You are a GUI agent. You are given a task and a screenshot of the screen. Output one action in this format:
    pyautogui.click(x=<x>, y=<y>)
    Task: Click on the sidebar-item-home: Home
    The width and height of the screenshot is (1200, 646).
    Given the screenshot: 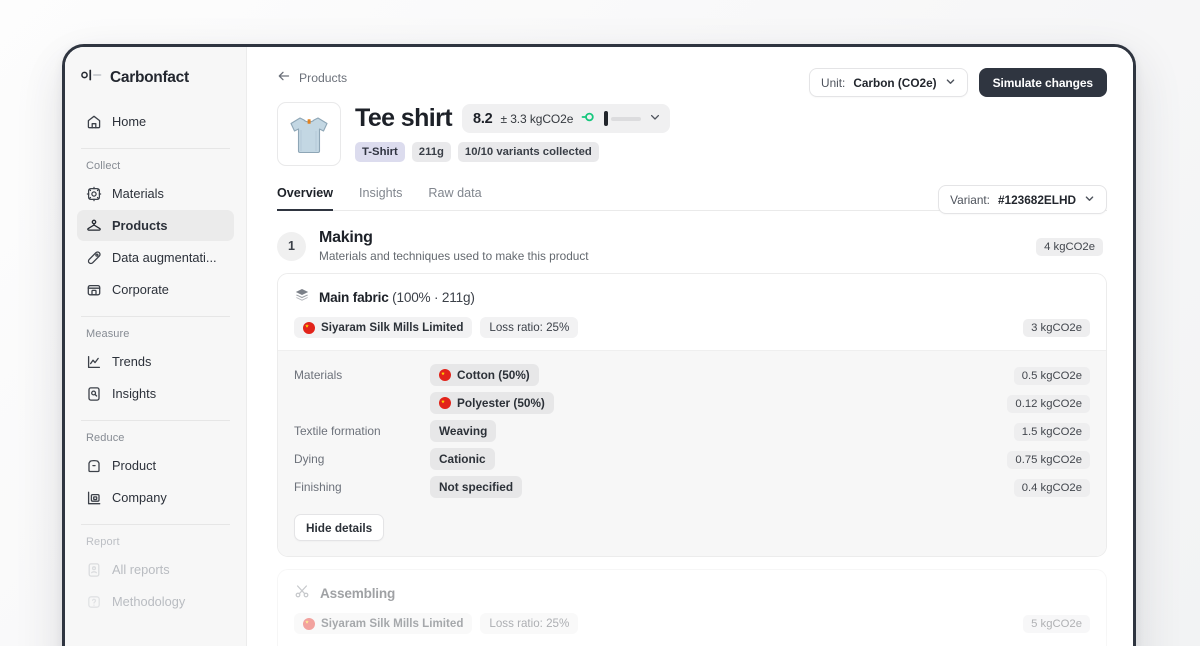 What is the action you would take?
    pyautogui.click(x=155, y=121)
    